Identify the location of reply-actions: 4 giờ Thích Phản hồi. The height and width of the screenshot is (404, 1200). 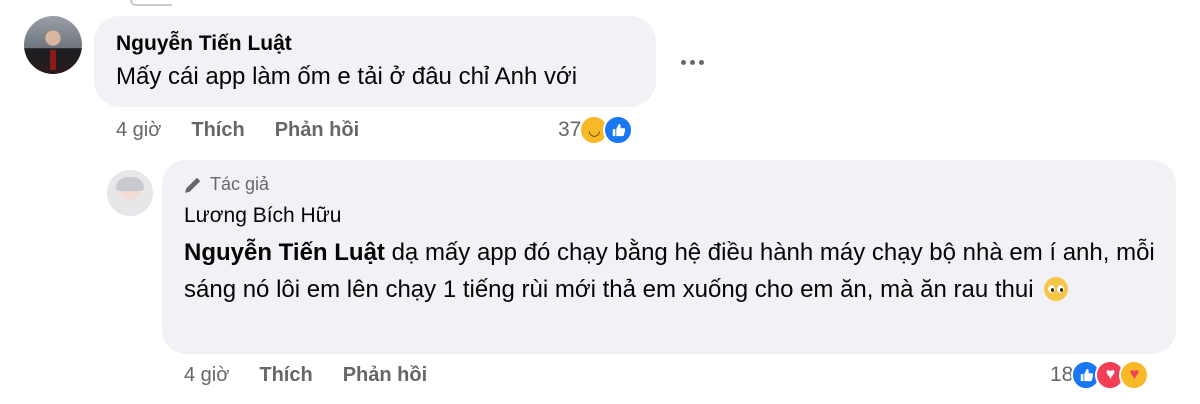
(305, 375).